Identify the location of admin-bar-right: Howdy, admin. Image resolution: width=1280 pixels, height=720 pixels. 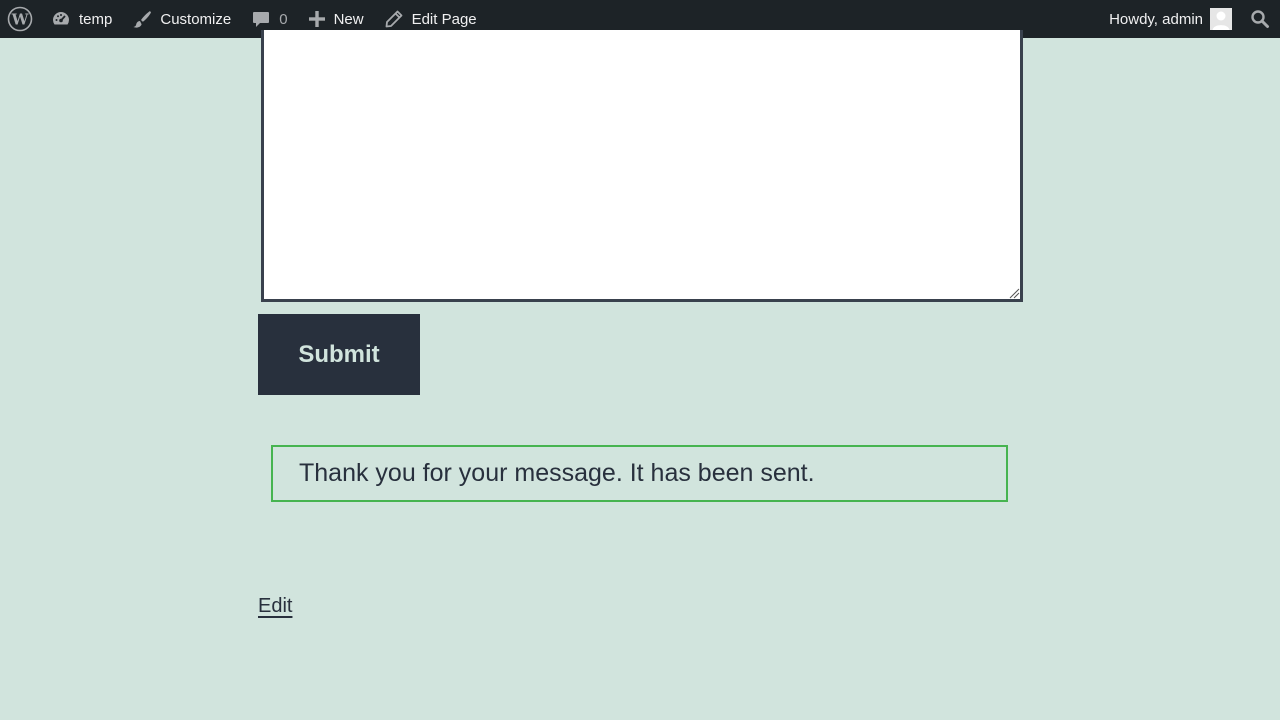
(1189, 19).